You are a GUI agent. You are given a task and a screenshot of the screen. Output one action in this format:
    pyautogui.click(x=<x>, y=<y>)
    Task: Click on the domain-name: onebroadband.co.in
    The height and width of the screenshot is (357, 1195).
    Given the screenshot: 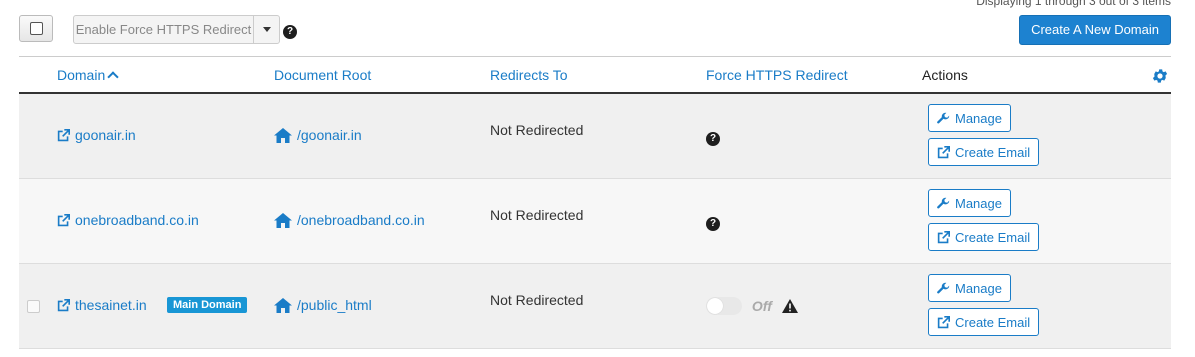 What is the action you would take?
    pyautogui.click(x=137, y=220)
    